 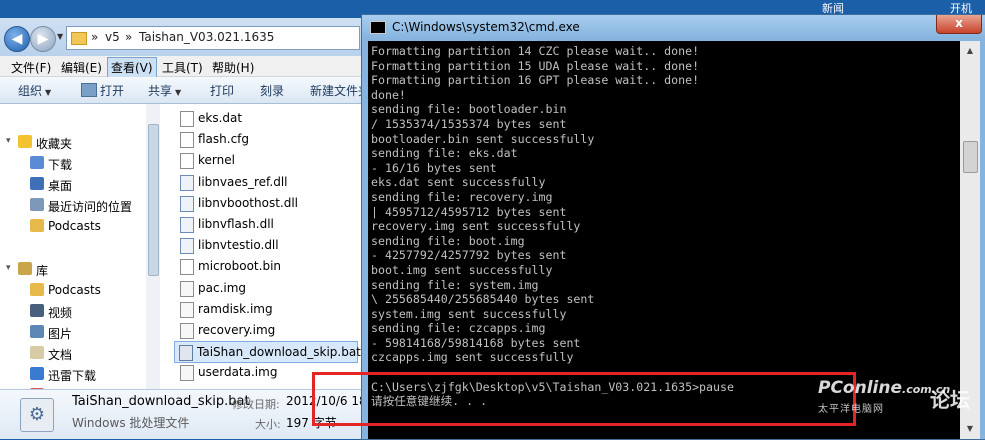 What do you see at coordinates (131, 423) in the screenshot?
I see `details-file-type: Windows 批处理文件` at bounding box center [131, 423].